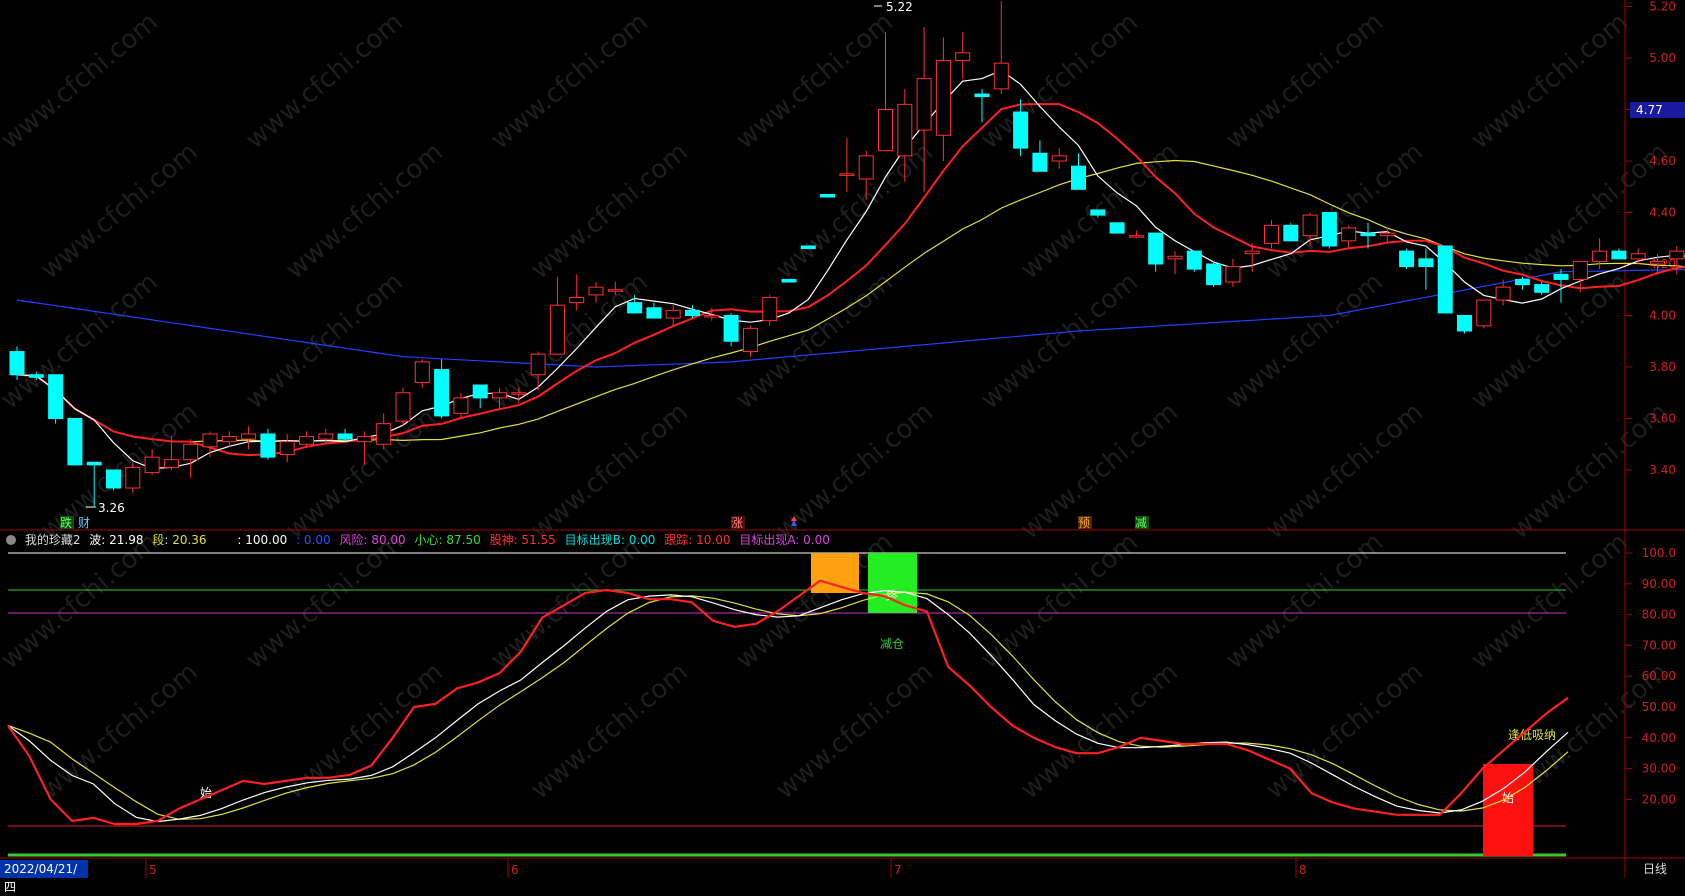  What do you see at coordinates (1508, 810) in the screenshot?
I see `red-signal-box` at bounding box center [1508, 810].